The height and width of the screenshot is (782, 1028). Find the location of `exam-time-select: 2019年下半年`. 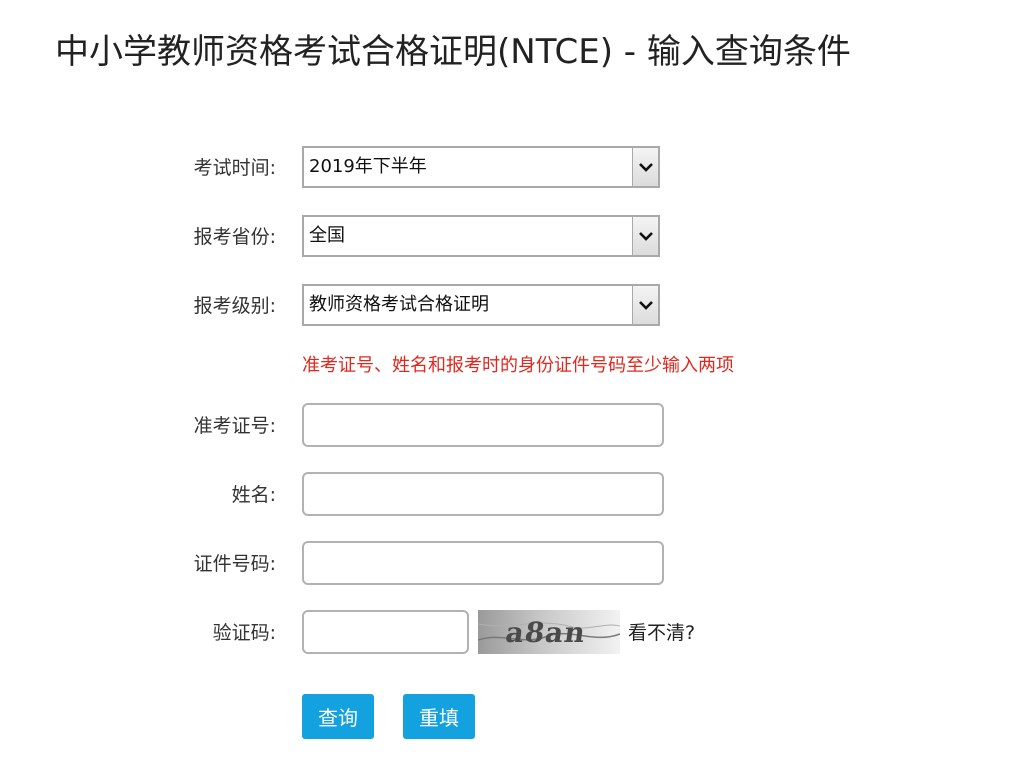

exam-time-select: 2019年下半年 is located at coordinates (481, 167).